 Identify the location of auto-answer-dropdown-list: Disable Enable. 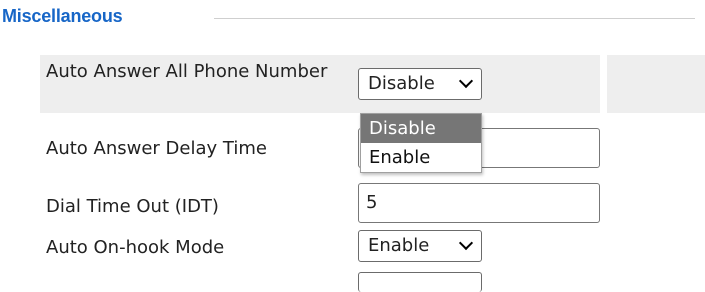
(421, 143).